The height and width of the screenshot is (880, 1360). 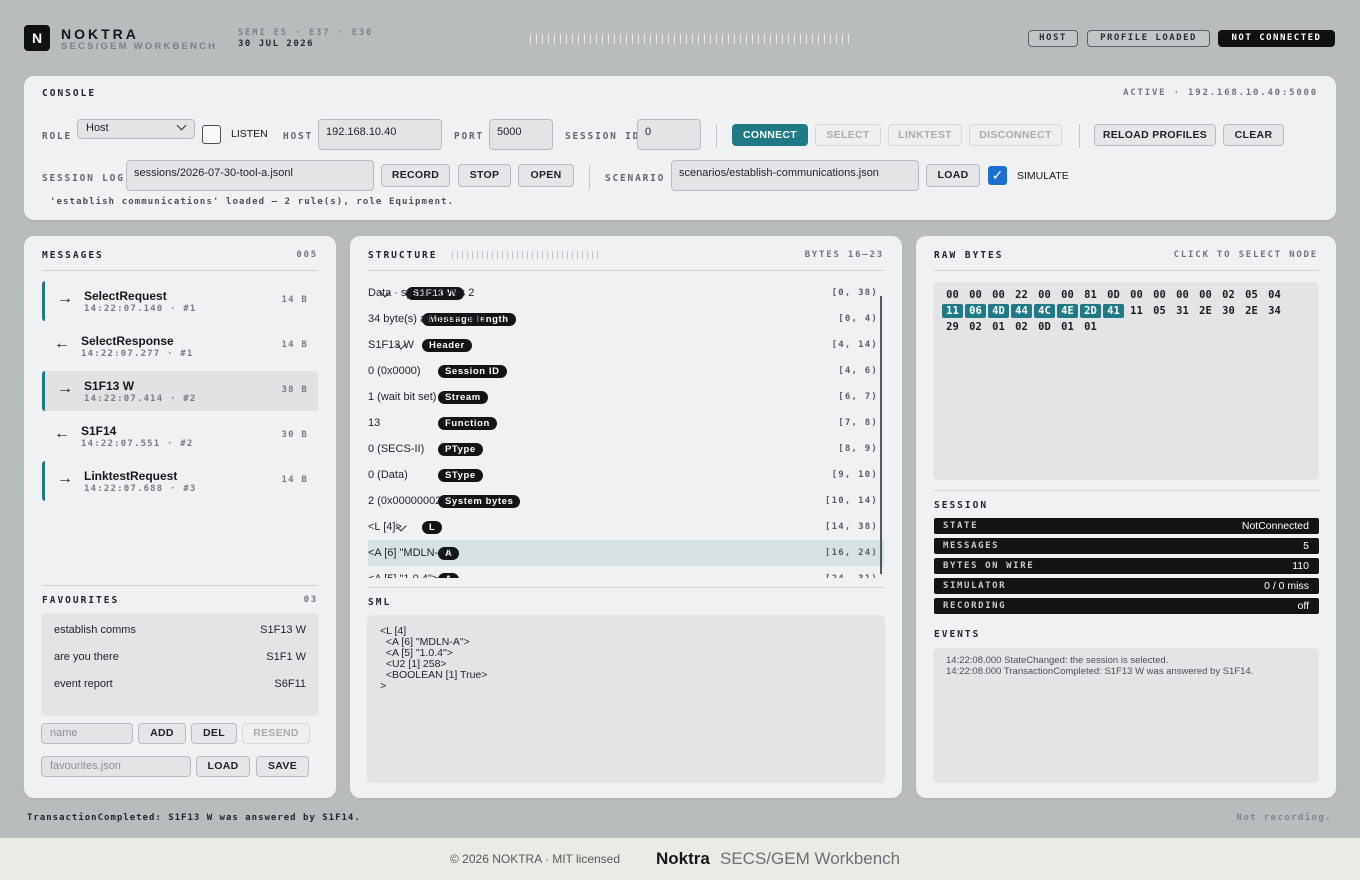 What do you see at coordinates (626, 501) in the screenshot?
I see `tree-node: System bytes 2 (0x00000002) [10, 14)` at bounding box center [626, 501].